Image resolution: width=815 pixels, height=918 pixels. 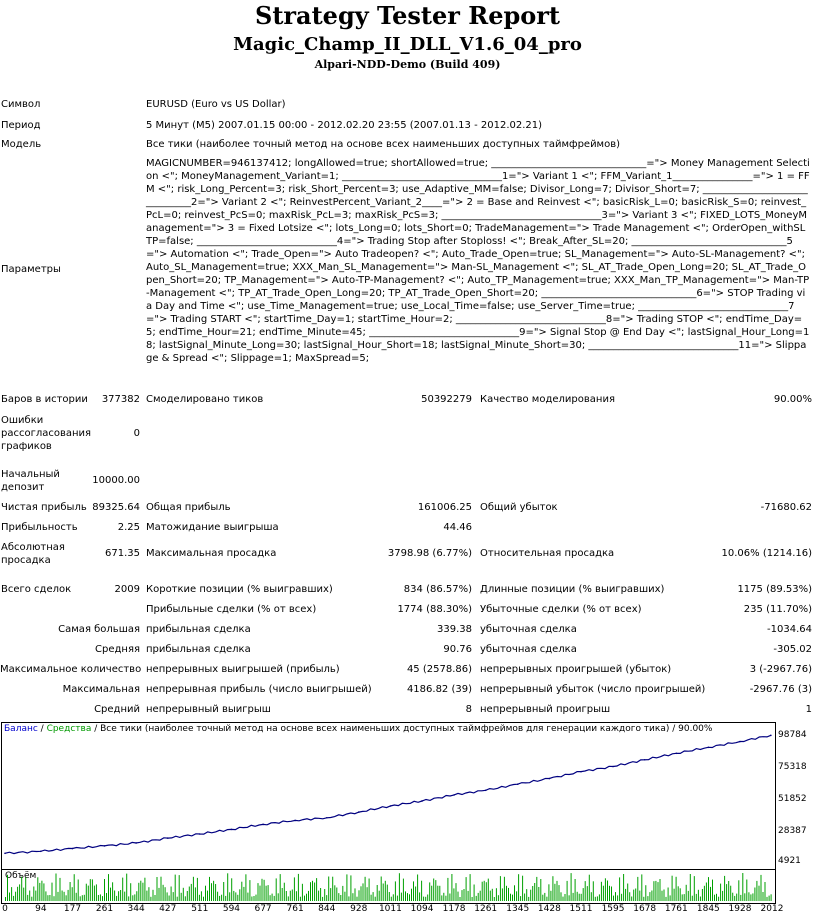 What do you see at coordinates (136, 909) in the screenshot?
I see `x-tick-label: 344` at bounding box center [136, 909].